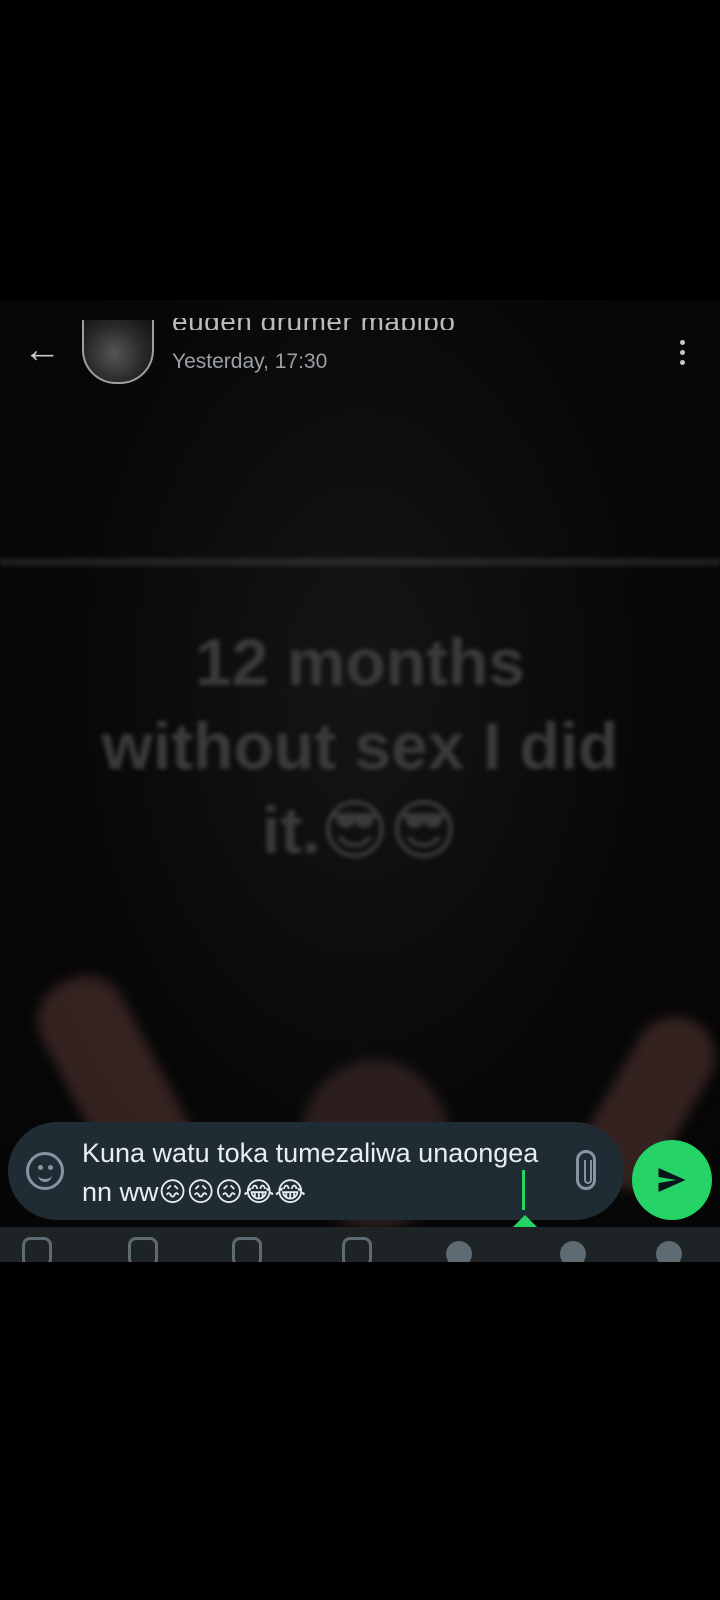 This screenshot has width=720, height=1600. I want to click on sticker-icon, so click(143, 1249).